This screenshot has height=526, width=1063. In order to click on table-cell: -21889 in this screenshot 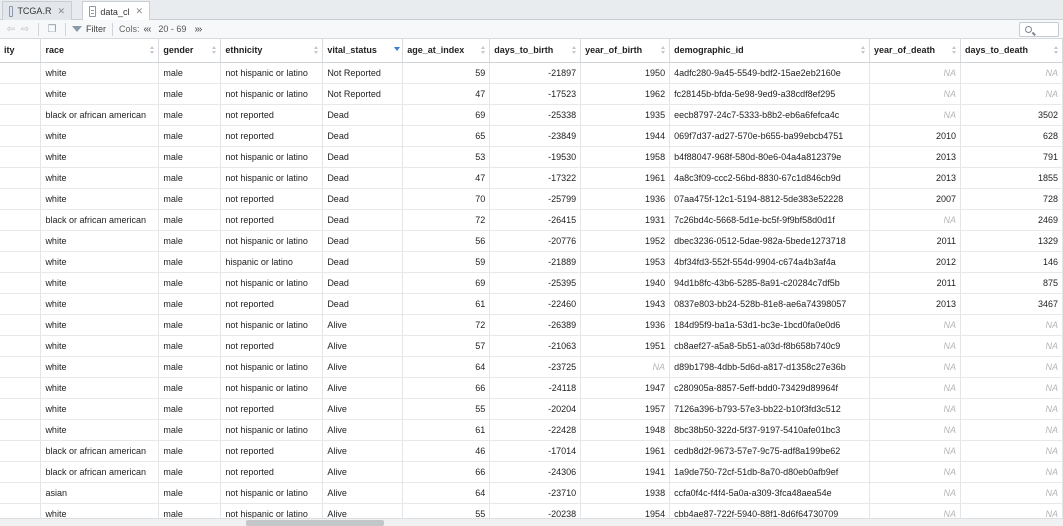, I will do `click(535, 262)`.